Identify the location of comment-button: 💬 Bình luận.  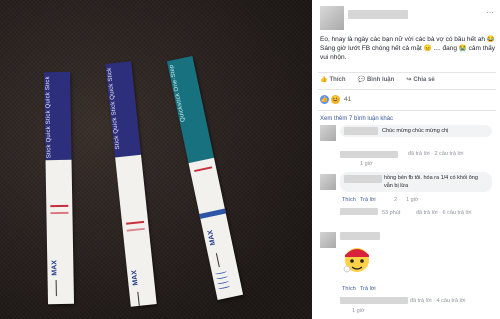
(376, 80).